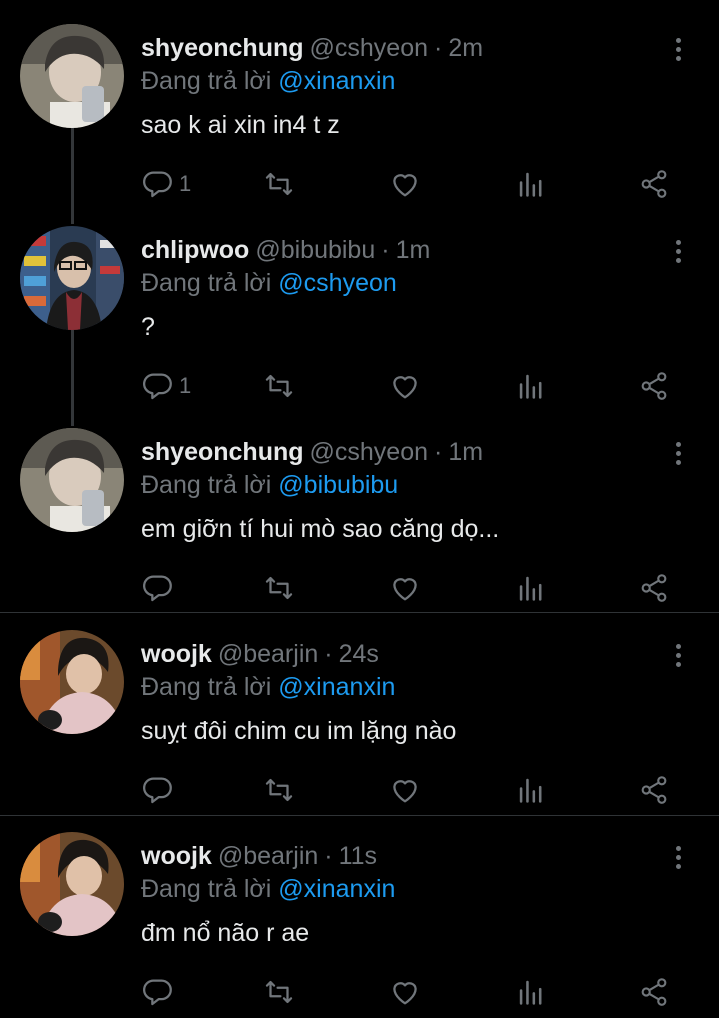 This screenshot has height=1018, width=719. What do you see at coordinates (315, 250) in the screenshot?
I see `username: @bibubibu` at bounding box center [315, 250].